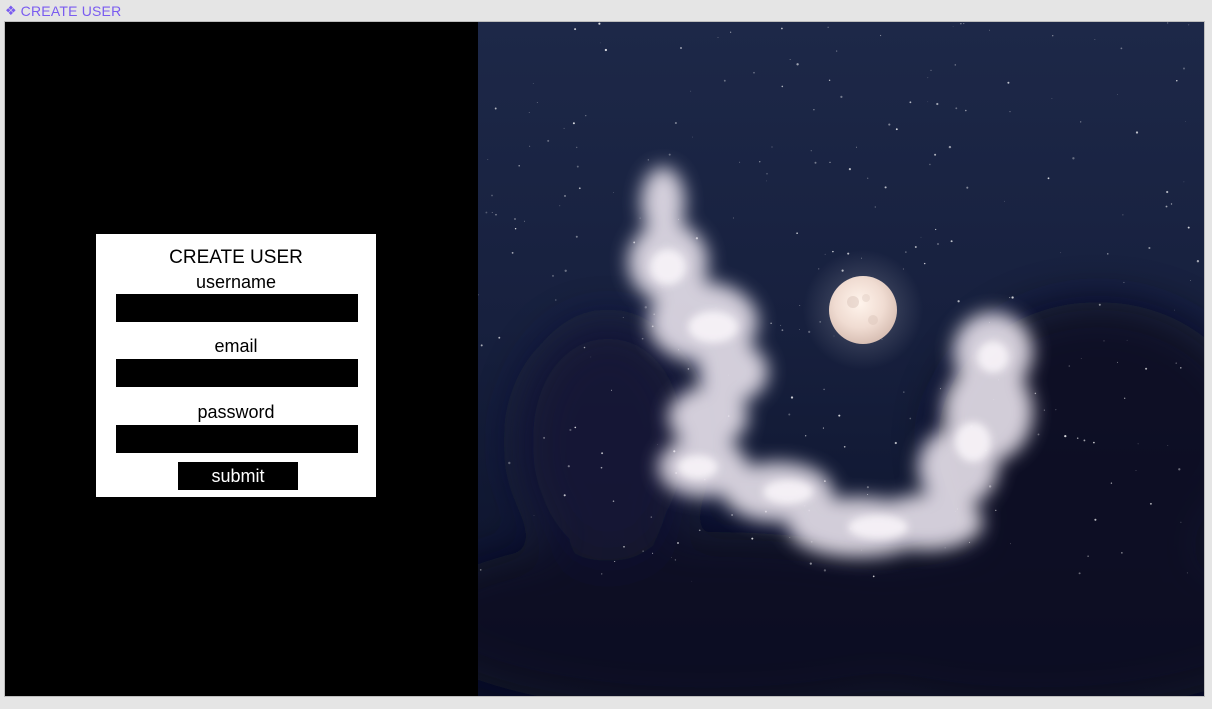 Image resolution: width=1212 pixels, height=709 pixels. I want to click on password-input, so click(237, 439).